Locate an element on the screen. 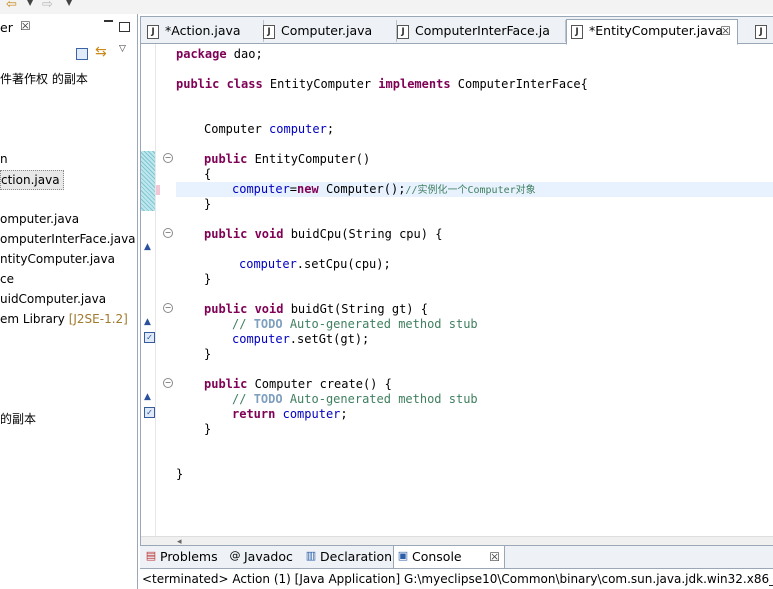  tab-action-java: J *Action.java is located at coordinates (203, 31).